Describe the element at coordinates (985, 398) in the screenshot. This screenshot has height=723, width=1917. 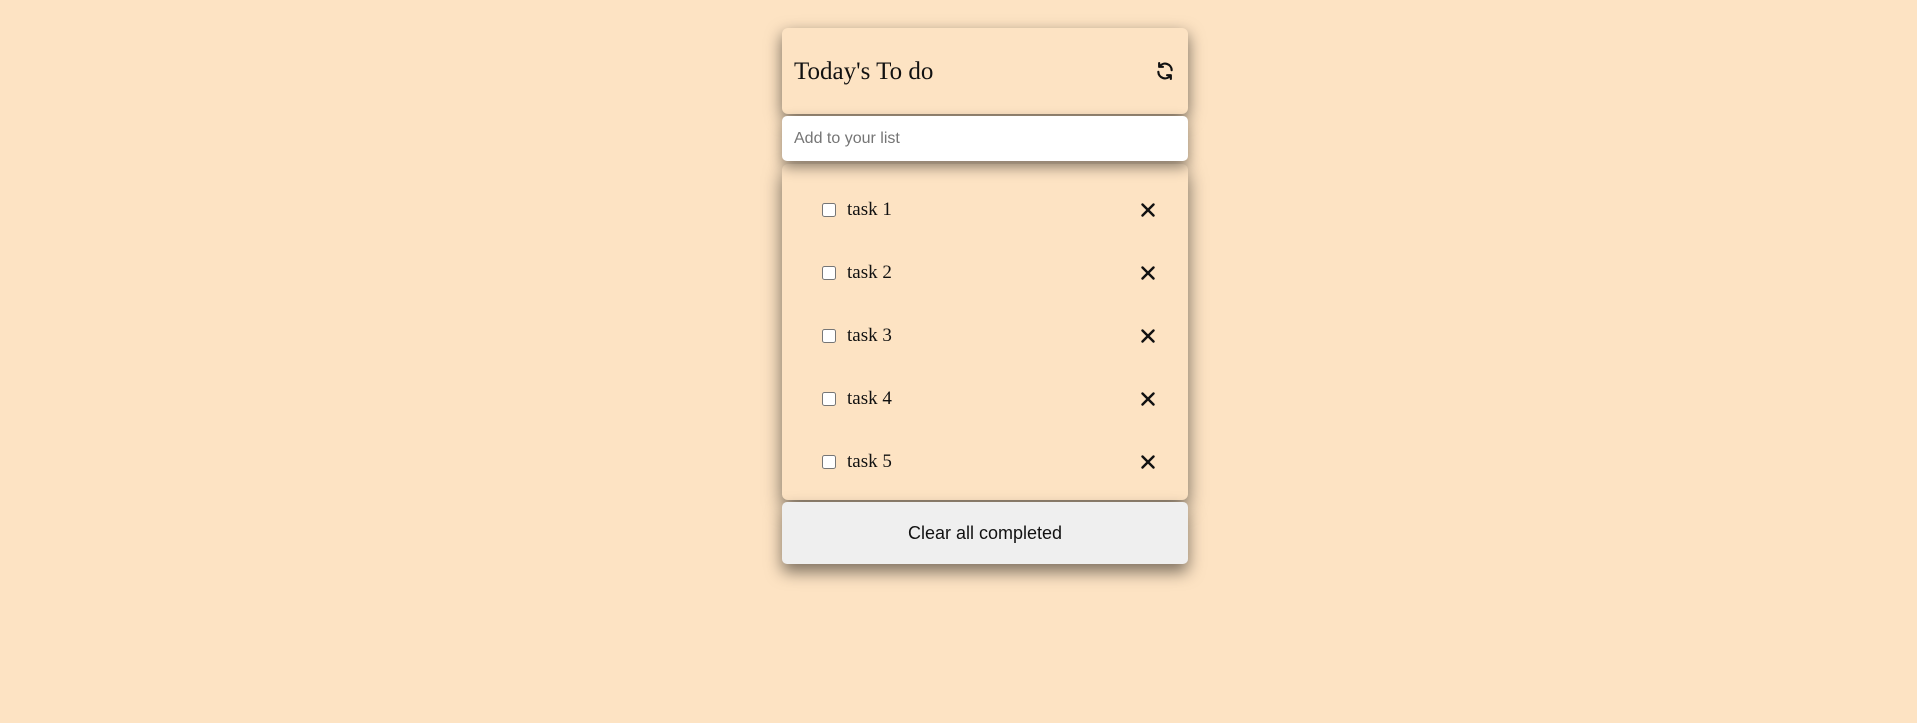
I see `list-item: task 4` at that location.